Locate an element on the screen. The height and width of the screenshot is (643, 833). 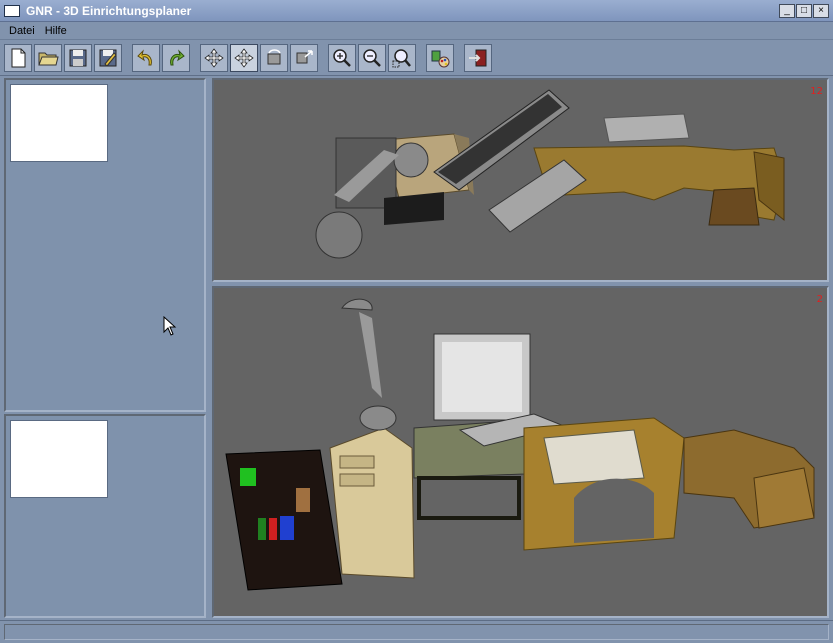
scale-button is located at coordinates (304, 57).